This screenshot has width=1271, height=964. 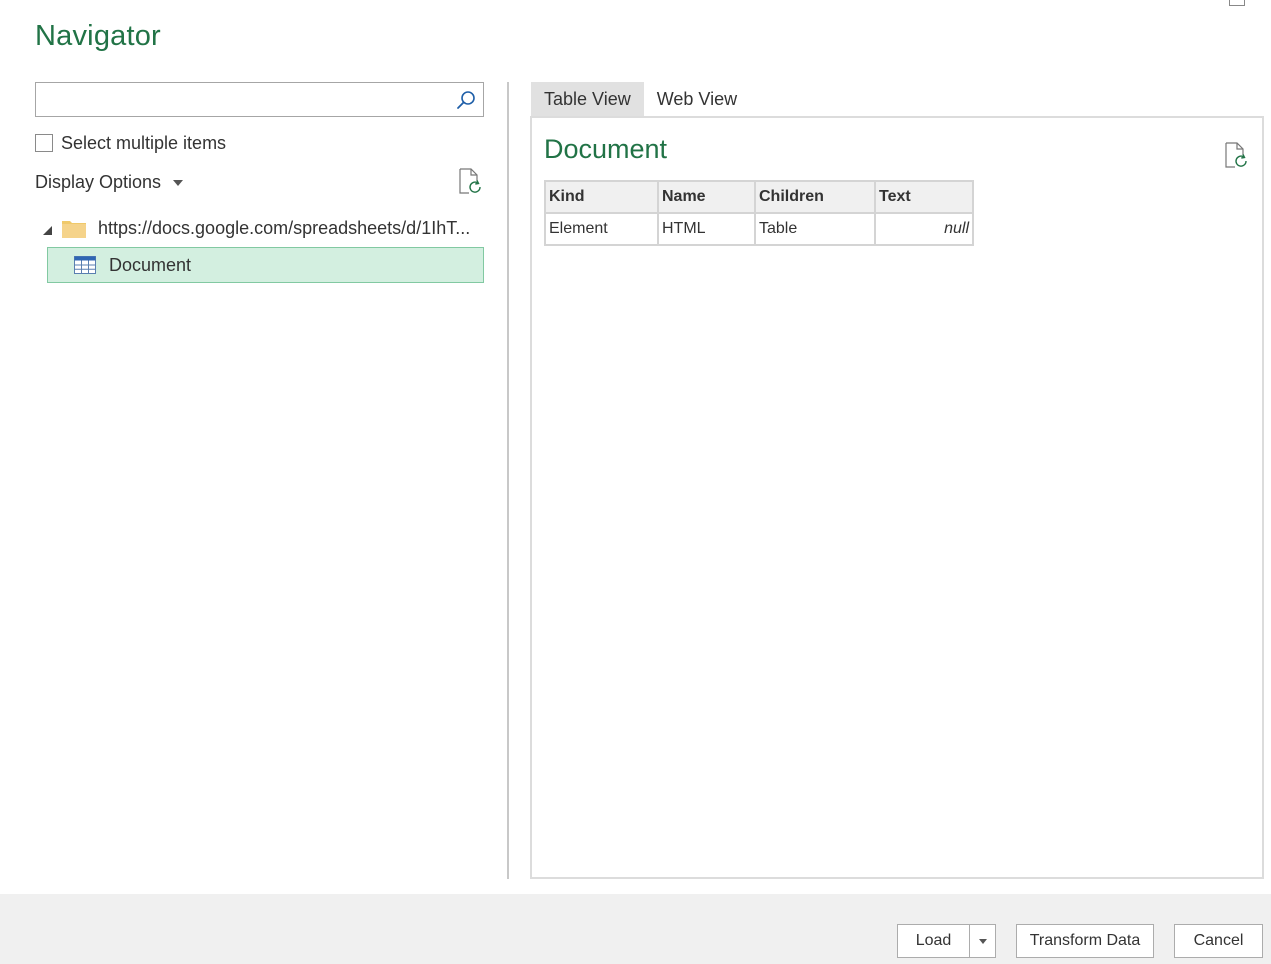 I want to click on cancel-button: Cancel, so click(x=1218, y=941).